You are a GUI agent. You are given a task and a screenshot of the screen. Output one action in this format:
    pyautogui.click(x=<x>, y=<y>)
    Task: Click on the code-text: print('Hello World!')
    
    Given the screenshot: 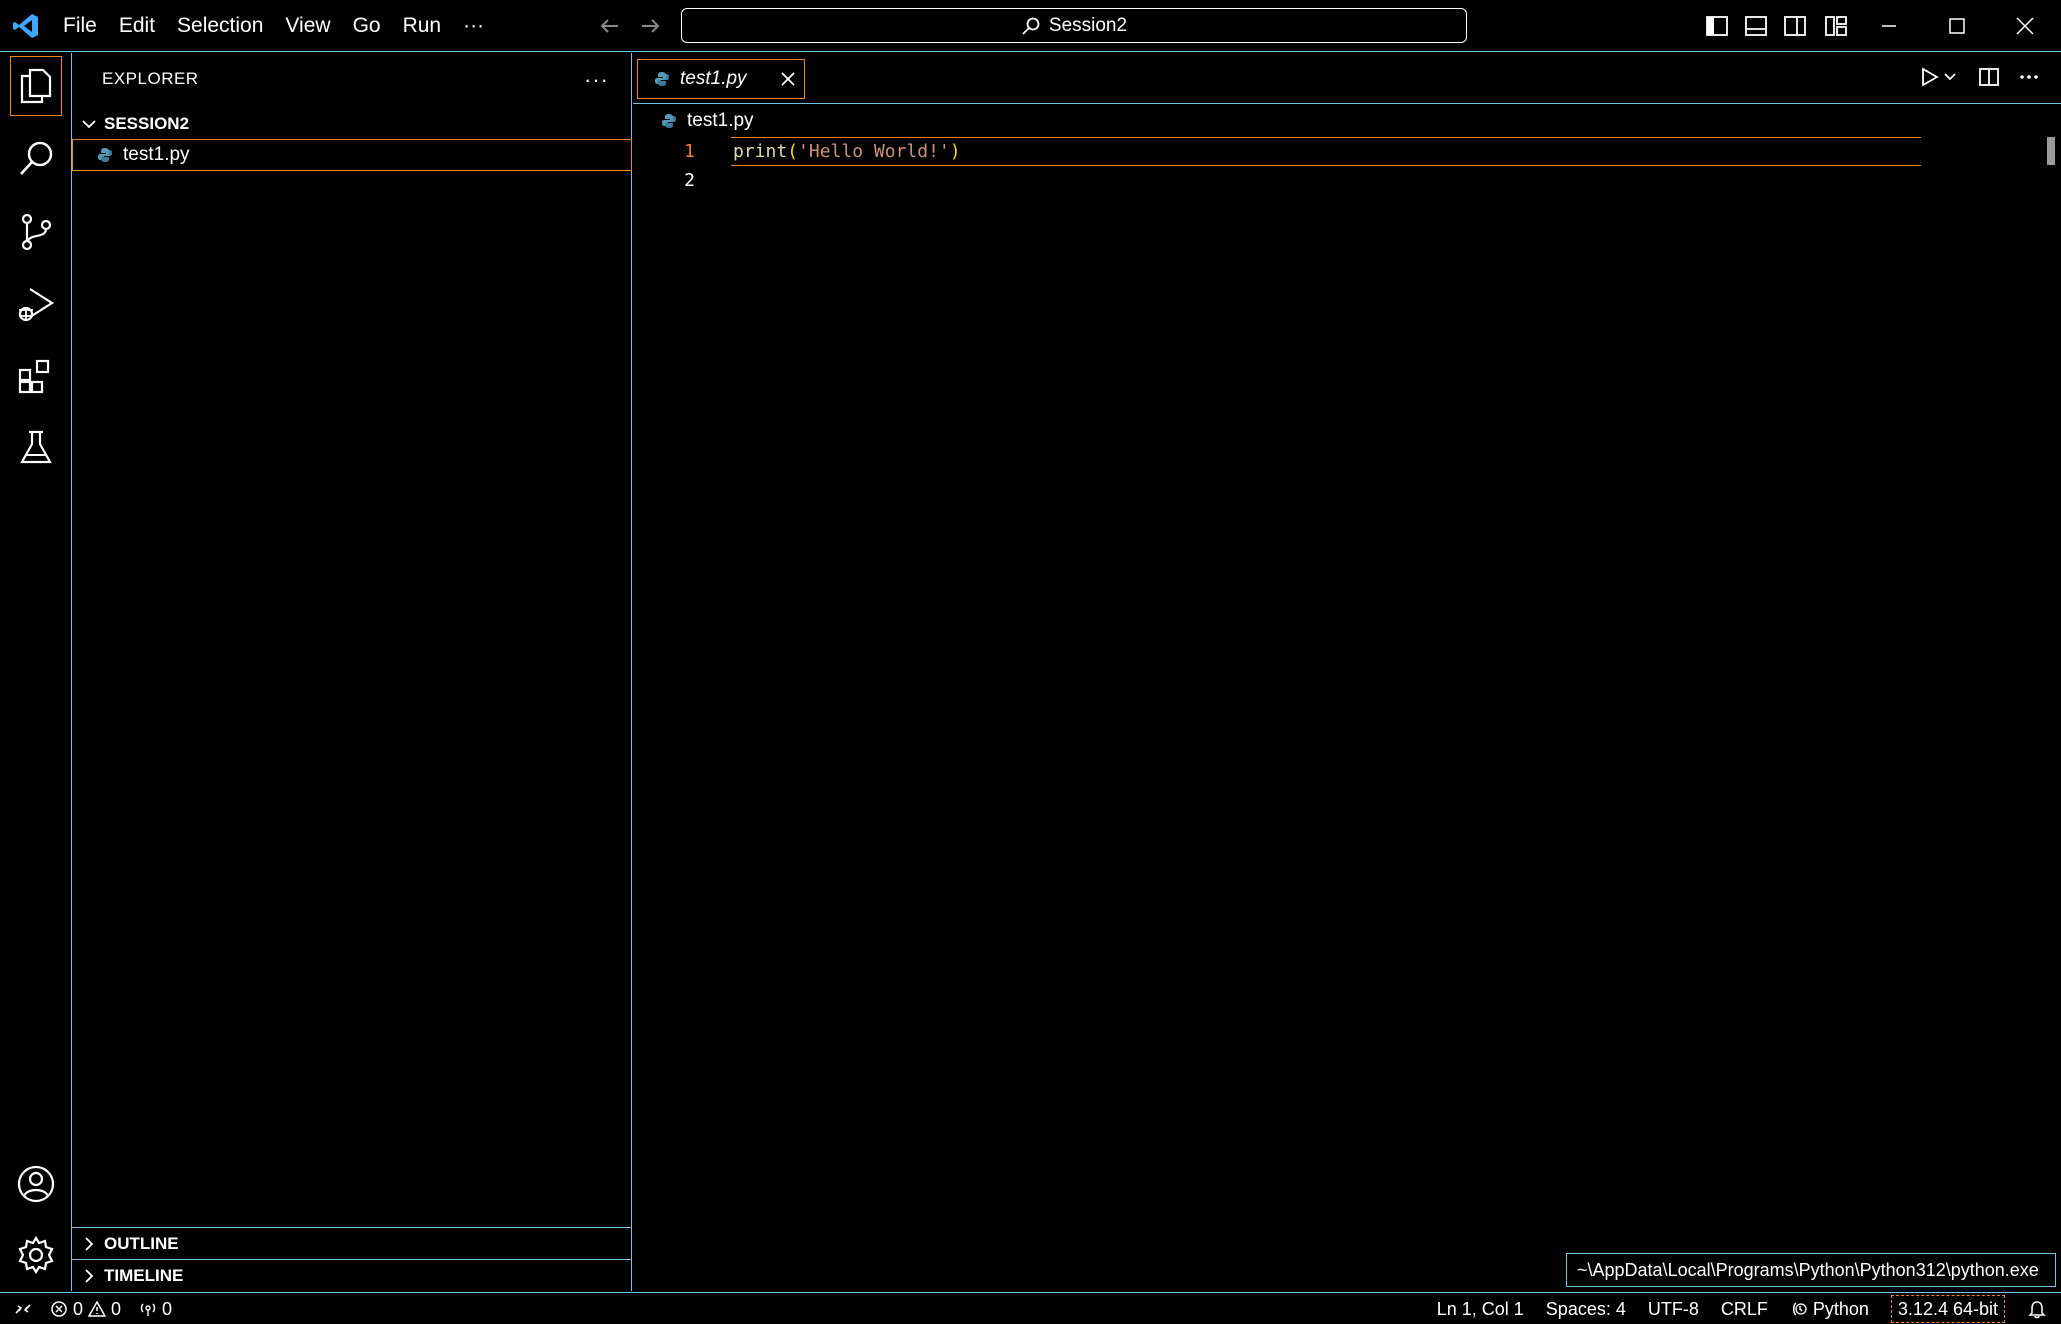 What is the action you would take?
    pyautogui.click(x=847, y=151)
    